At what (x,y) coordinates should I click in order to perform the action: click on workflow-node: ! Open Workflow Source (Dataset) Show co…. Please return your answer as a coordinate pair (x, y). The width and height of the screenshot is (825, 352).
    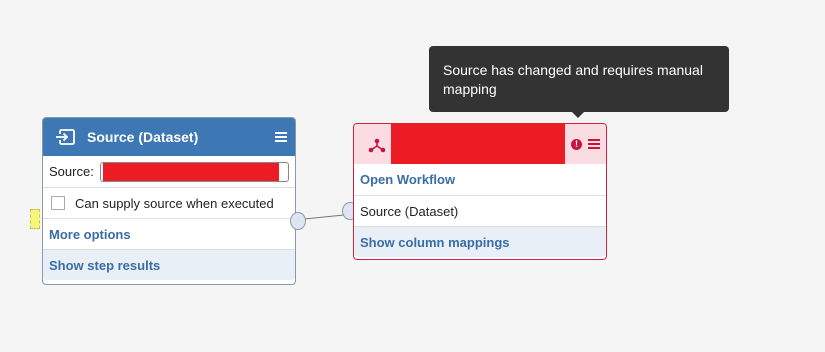
    Looking at the image, I should click on (480, 191).